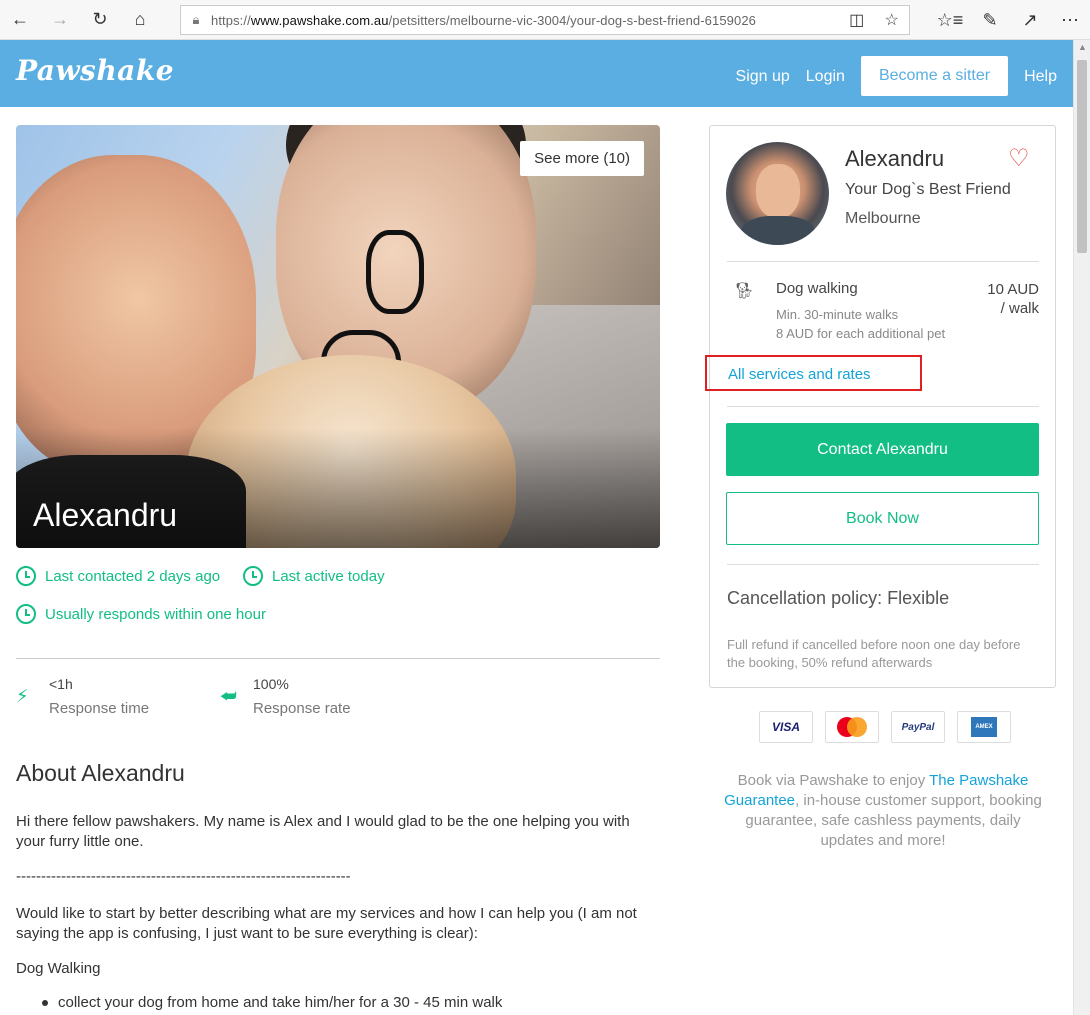 The image size is (1090, 1015). What do you see at coordinates (918, 727) in the screenshot?
I see `paypal-icon: PayPal` at bounding box center [918, 727].